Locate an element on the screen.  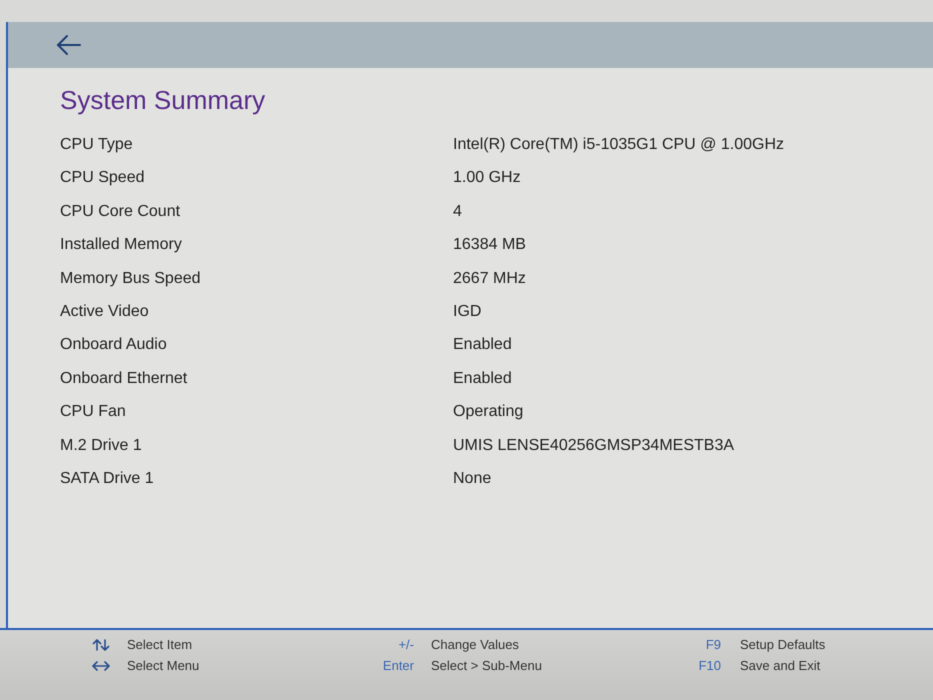
hint-label: Save and Exit is located at coordinates (780, 666).